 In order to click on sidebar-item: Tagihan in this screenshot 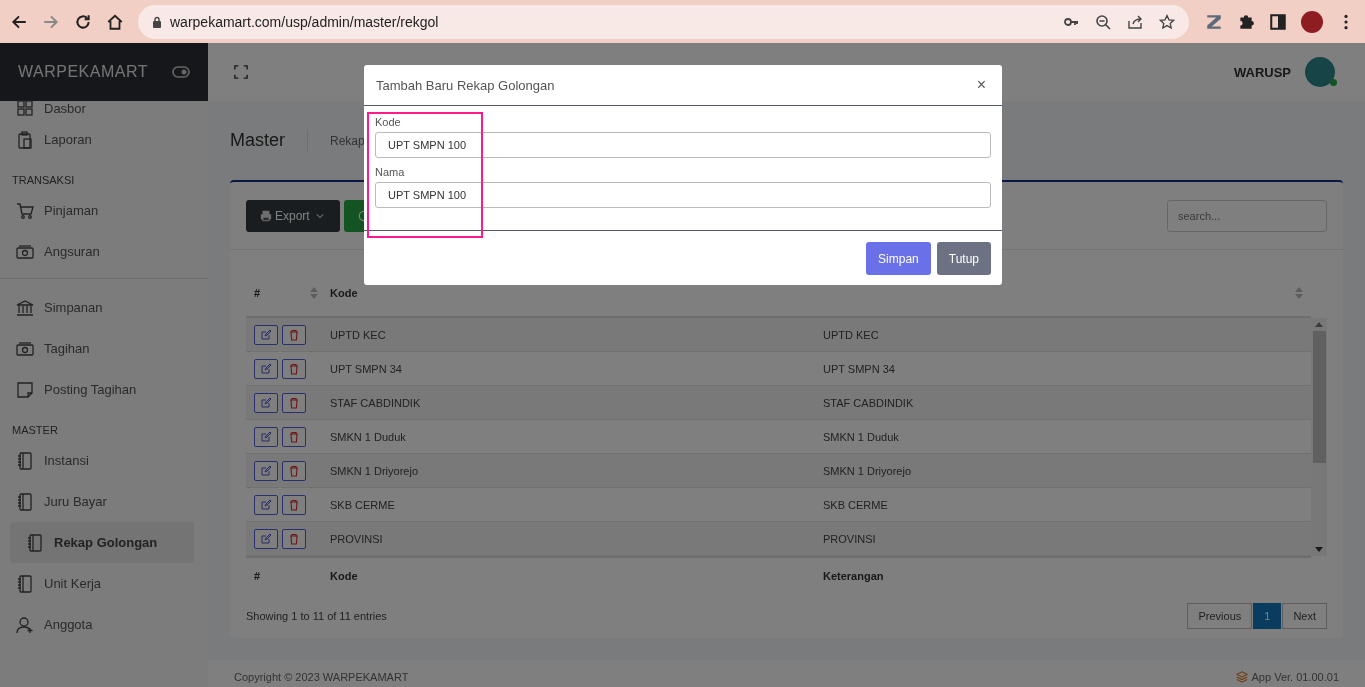, I will do `click(104, 348)`.